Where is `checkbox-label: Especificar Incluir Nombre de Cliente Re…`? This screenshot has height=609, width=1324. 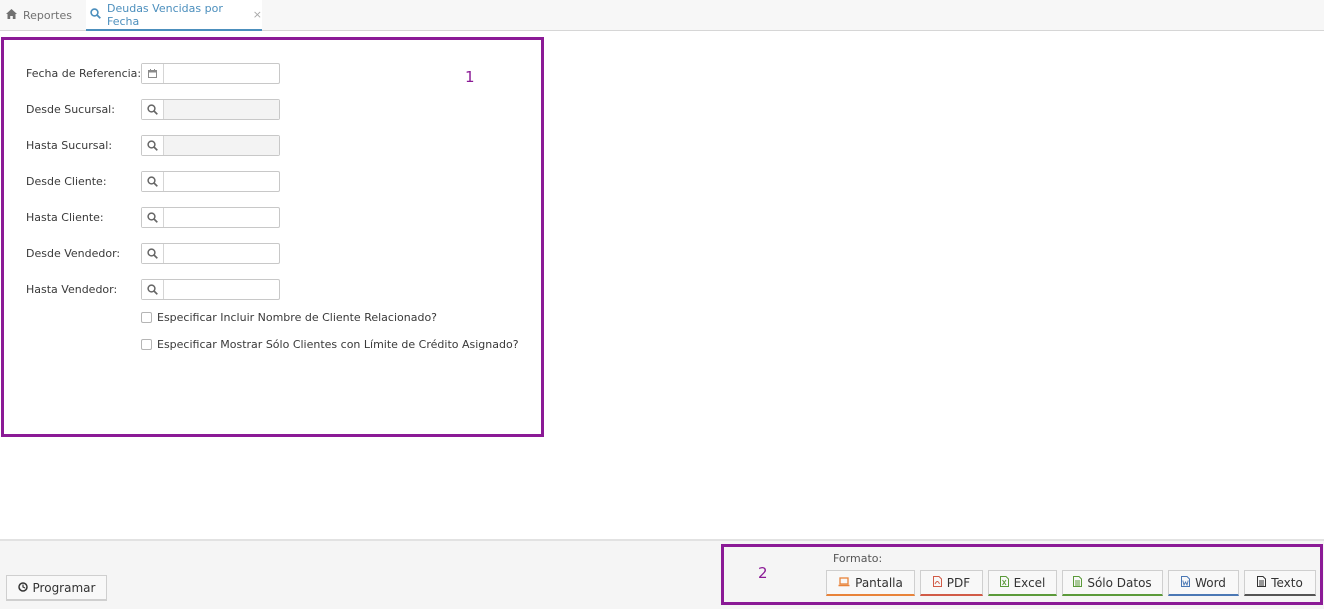
checkbox-label: Especificar Incluir Nombre de Cliente Re… is located at coordinates (297, 317).